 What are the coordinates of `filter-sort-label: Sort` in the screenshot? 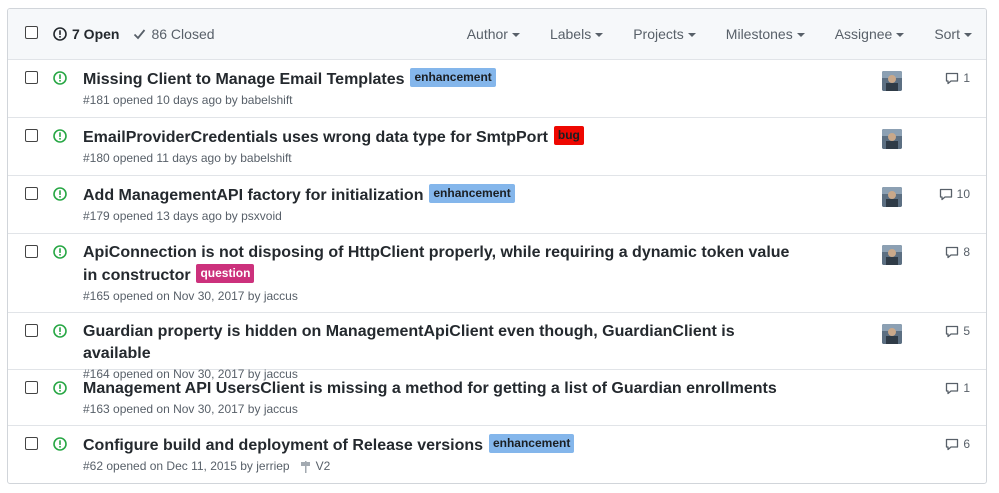 It's located at (947, 34).